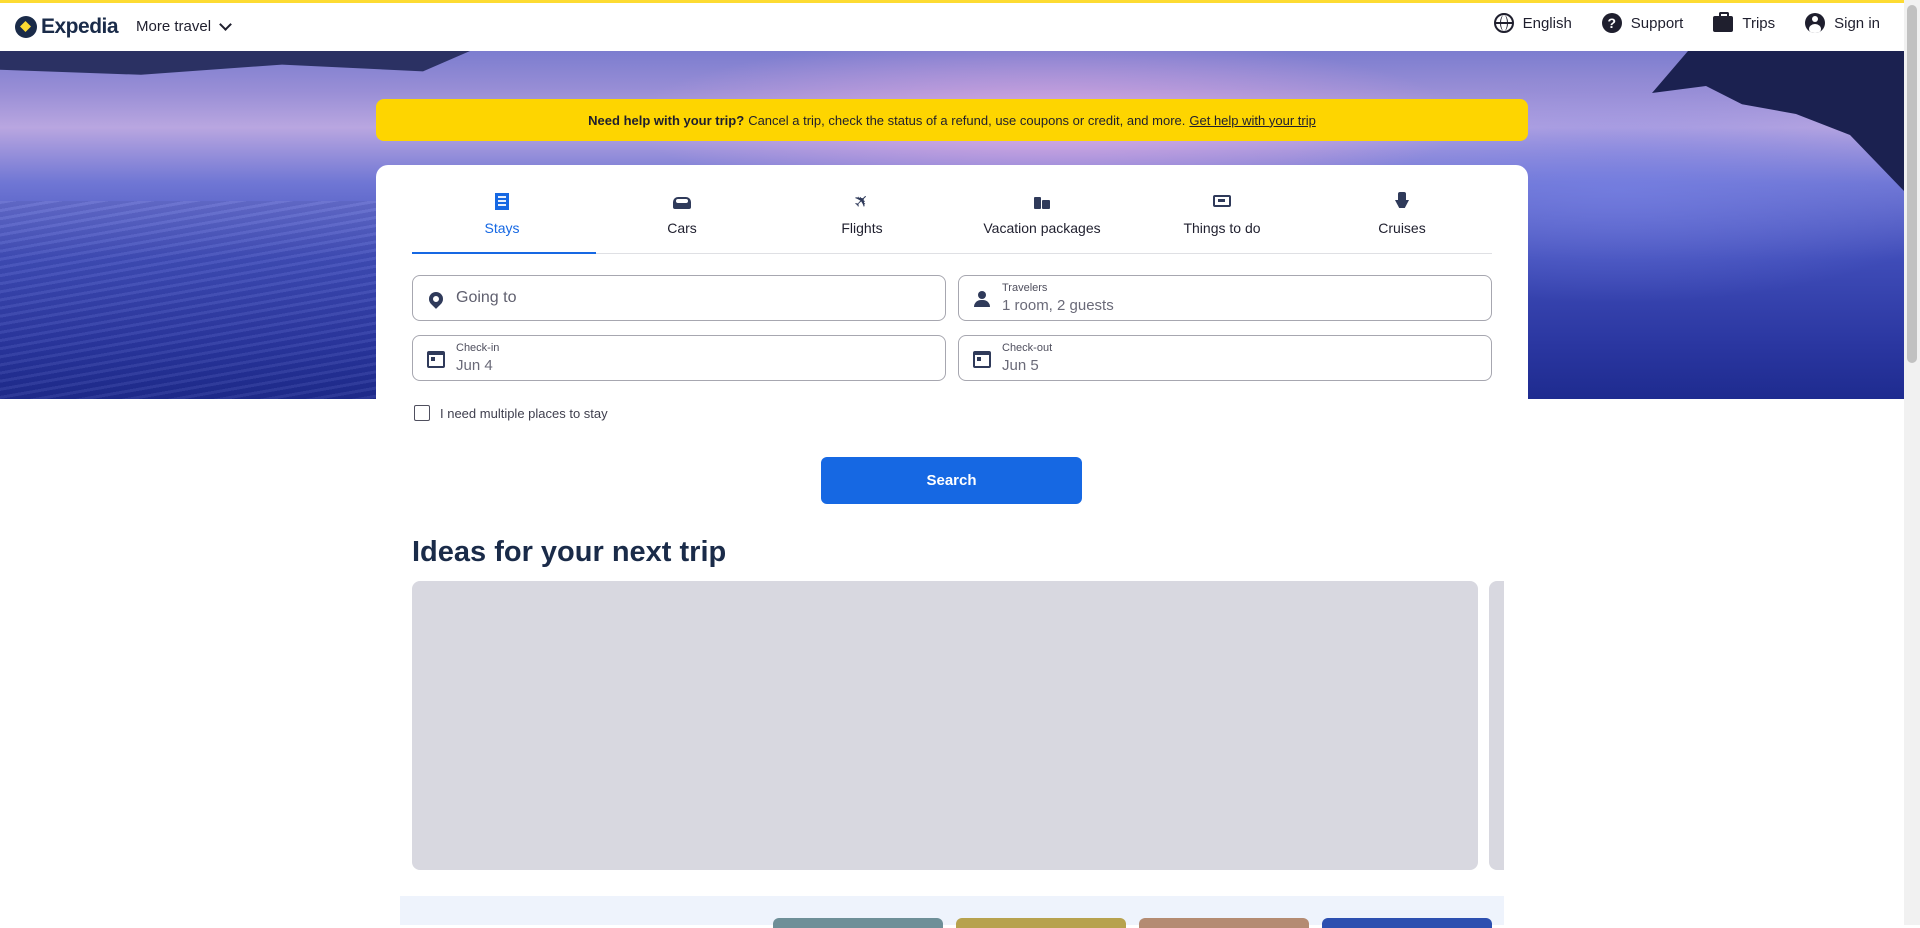 The image size is (1920, 928). Describe the element at coordinates (982, 299) in the screenshot. I see `person-icon` at that location.